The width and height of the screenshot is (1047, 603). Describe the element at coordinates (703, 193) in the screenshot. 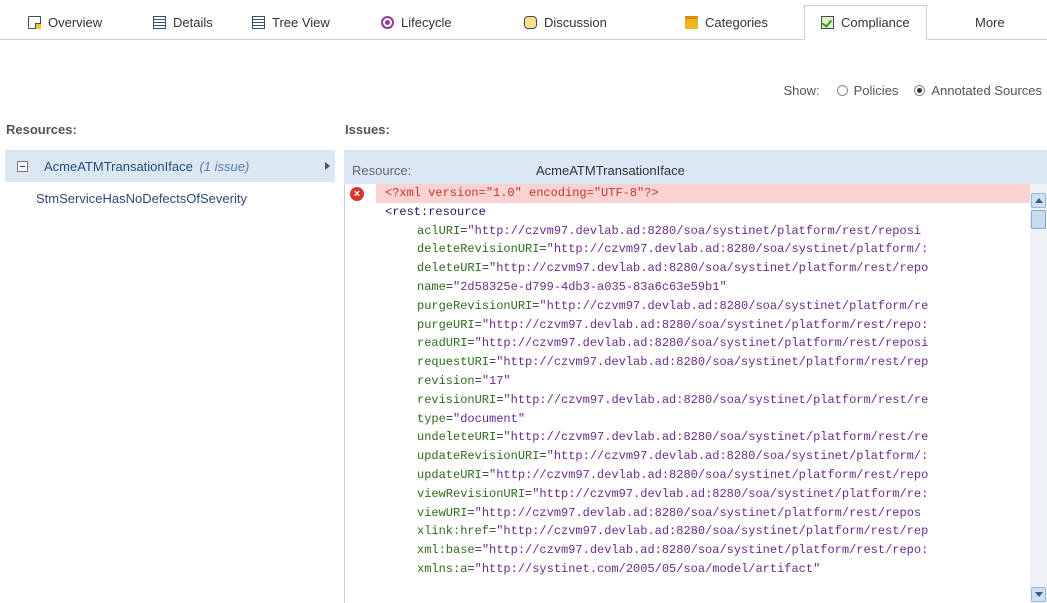

I see `code-line-declaration: <?xml version="1.0" encoding="UTF-8"?>` at that location.